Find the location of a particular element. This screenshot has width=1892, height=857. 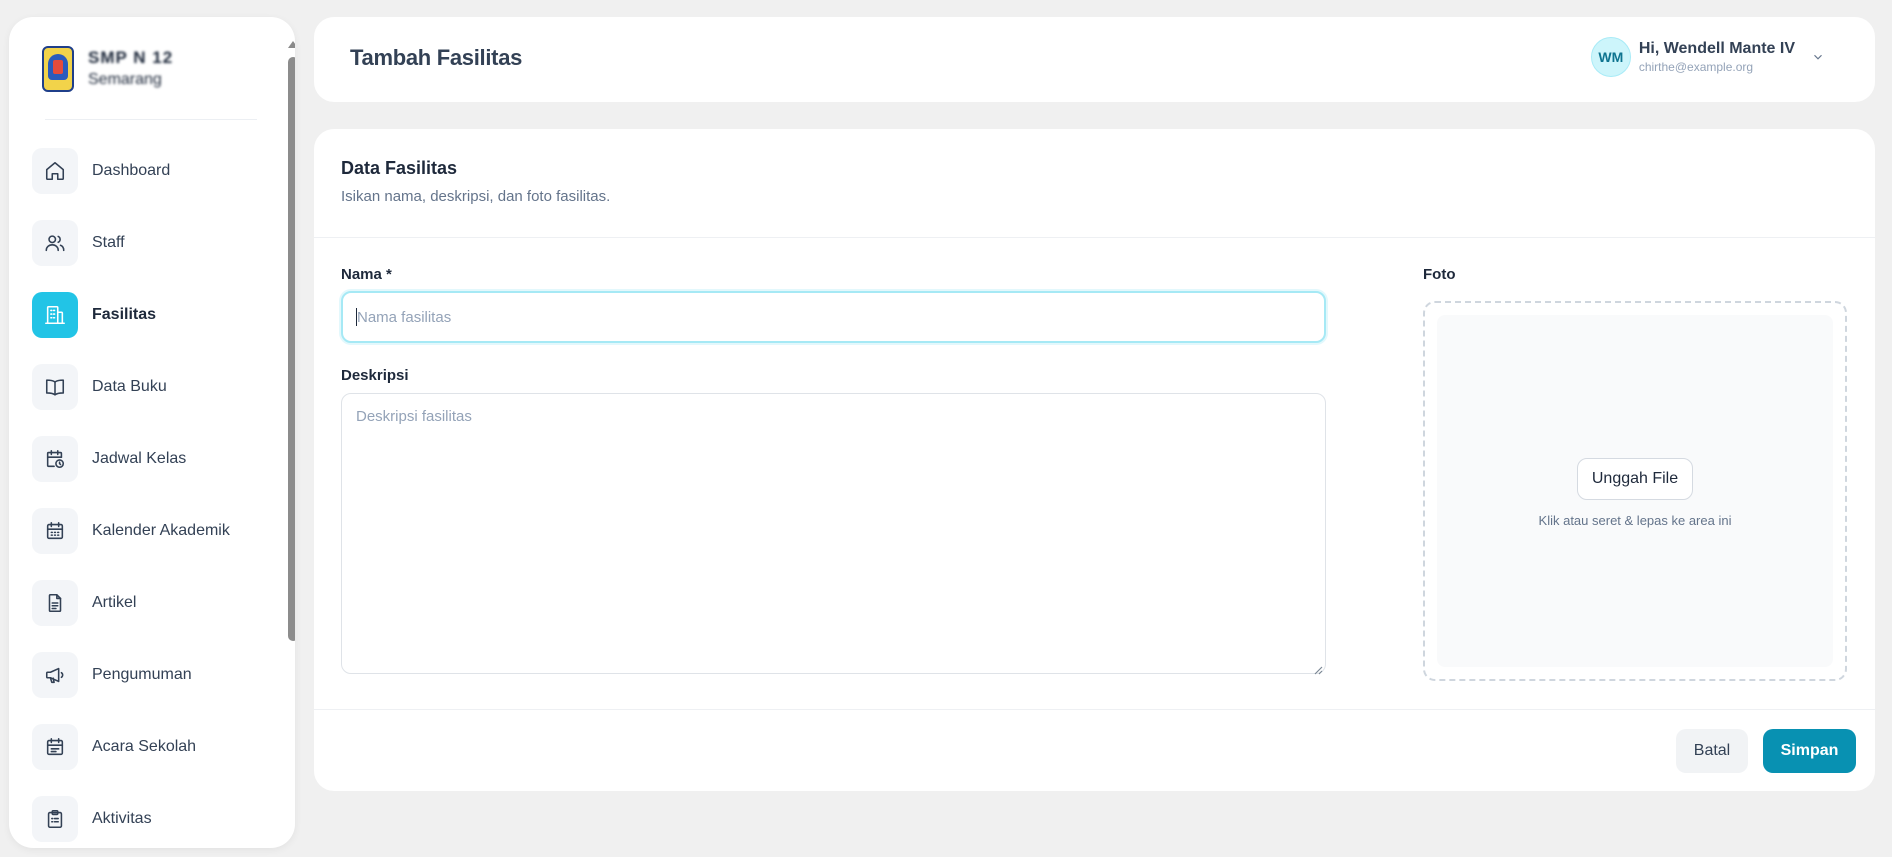

nama-input is located at coordinates (833, 317).